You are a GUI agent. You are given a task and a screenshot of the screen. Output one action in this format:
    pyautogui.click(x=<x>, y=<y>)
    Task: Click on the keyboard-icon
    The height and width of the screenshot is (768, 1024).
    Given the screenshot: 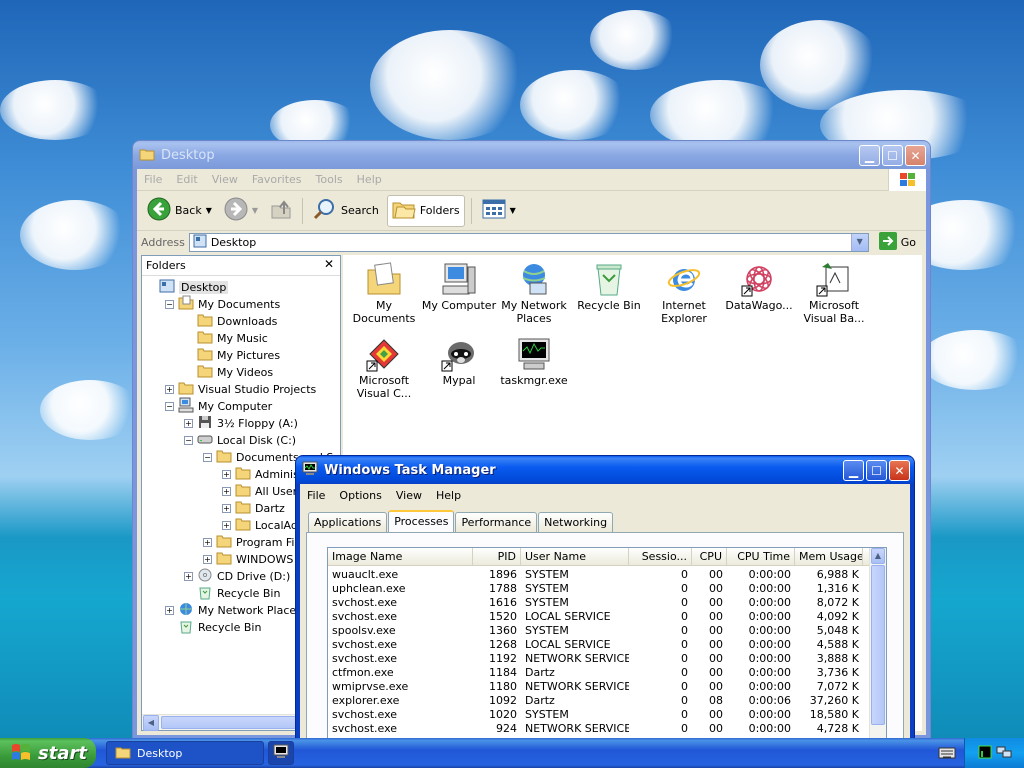 What is the action you would take?
    pyautogui.click(x=947, y=754)
    